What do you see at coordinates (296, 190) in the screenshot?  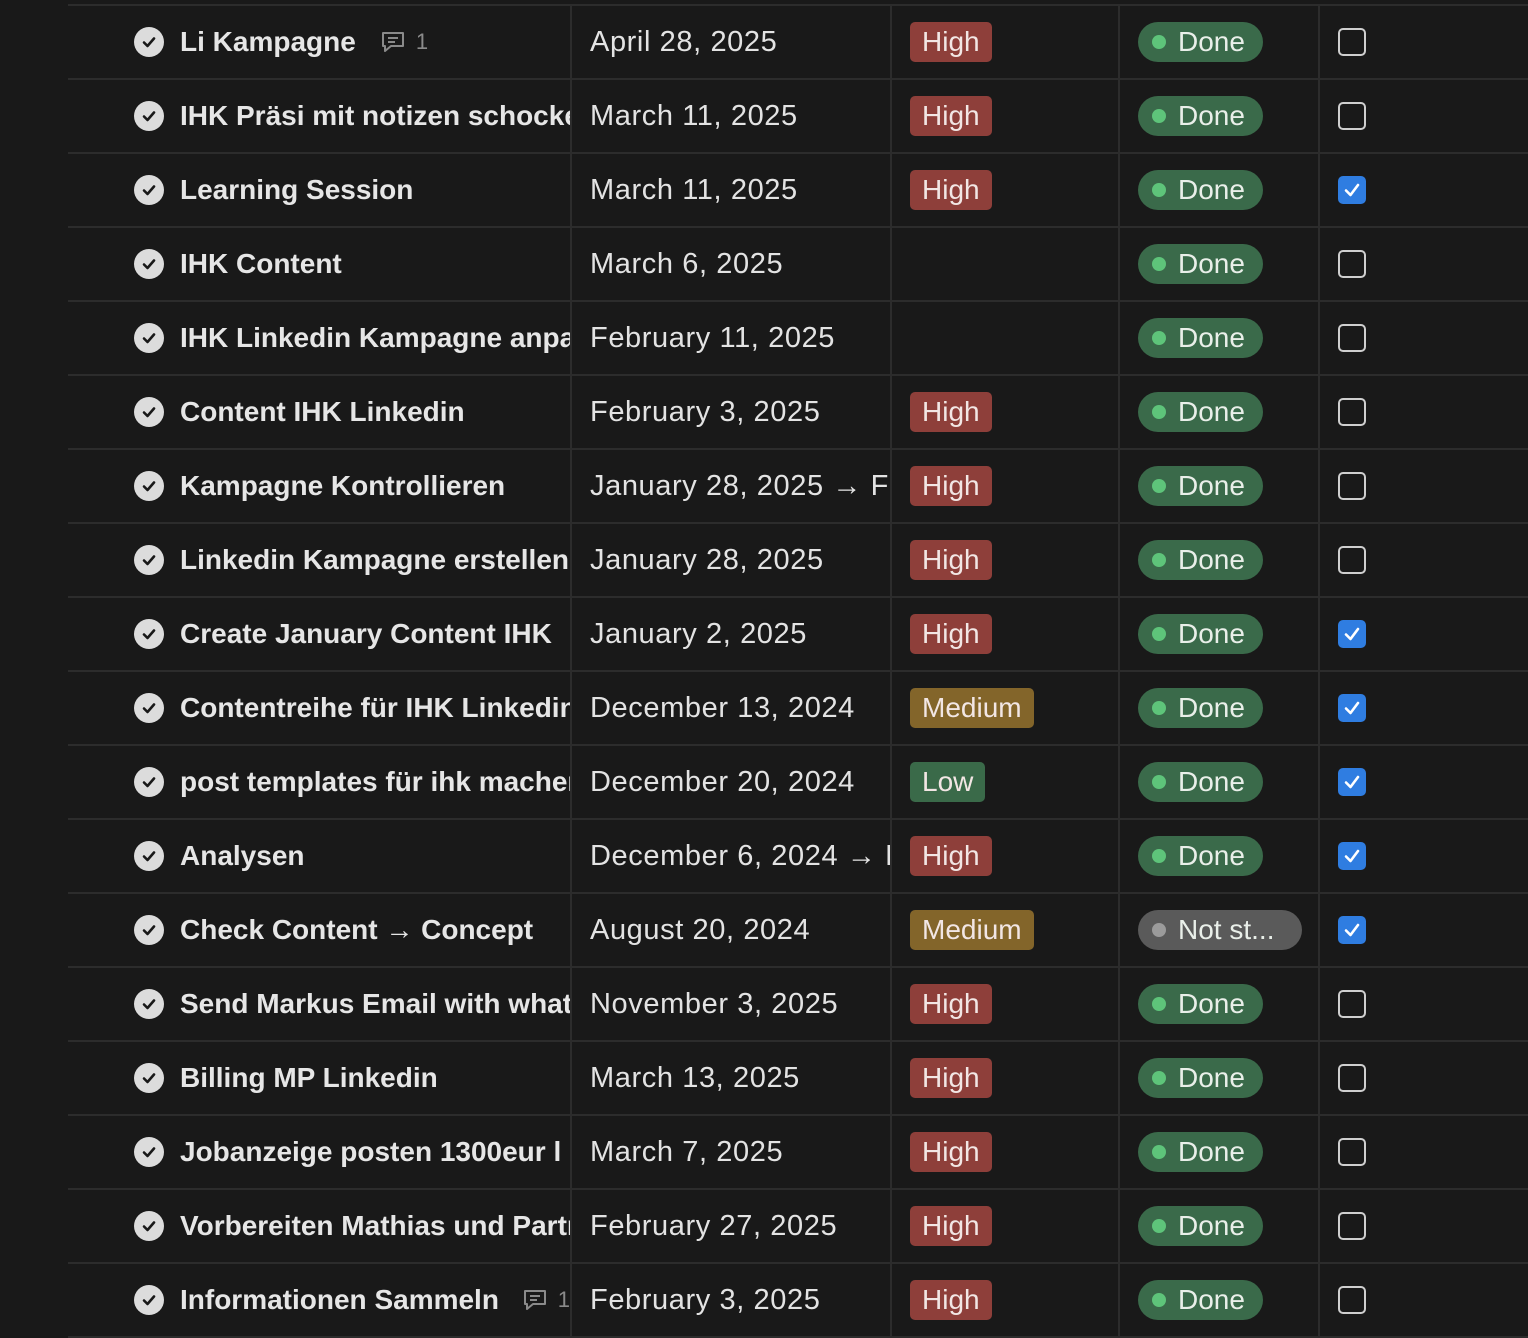 I see `task-name: Learning Session` at bounding box center [296, 190].